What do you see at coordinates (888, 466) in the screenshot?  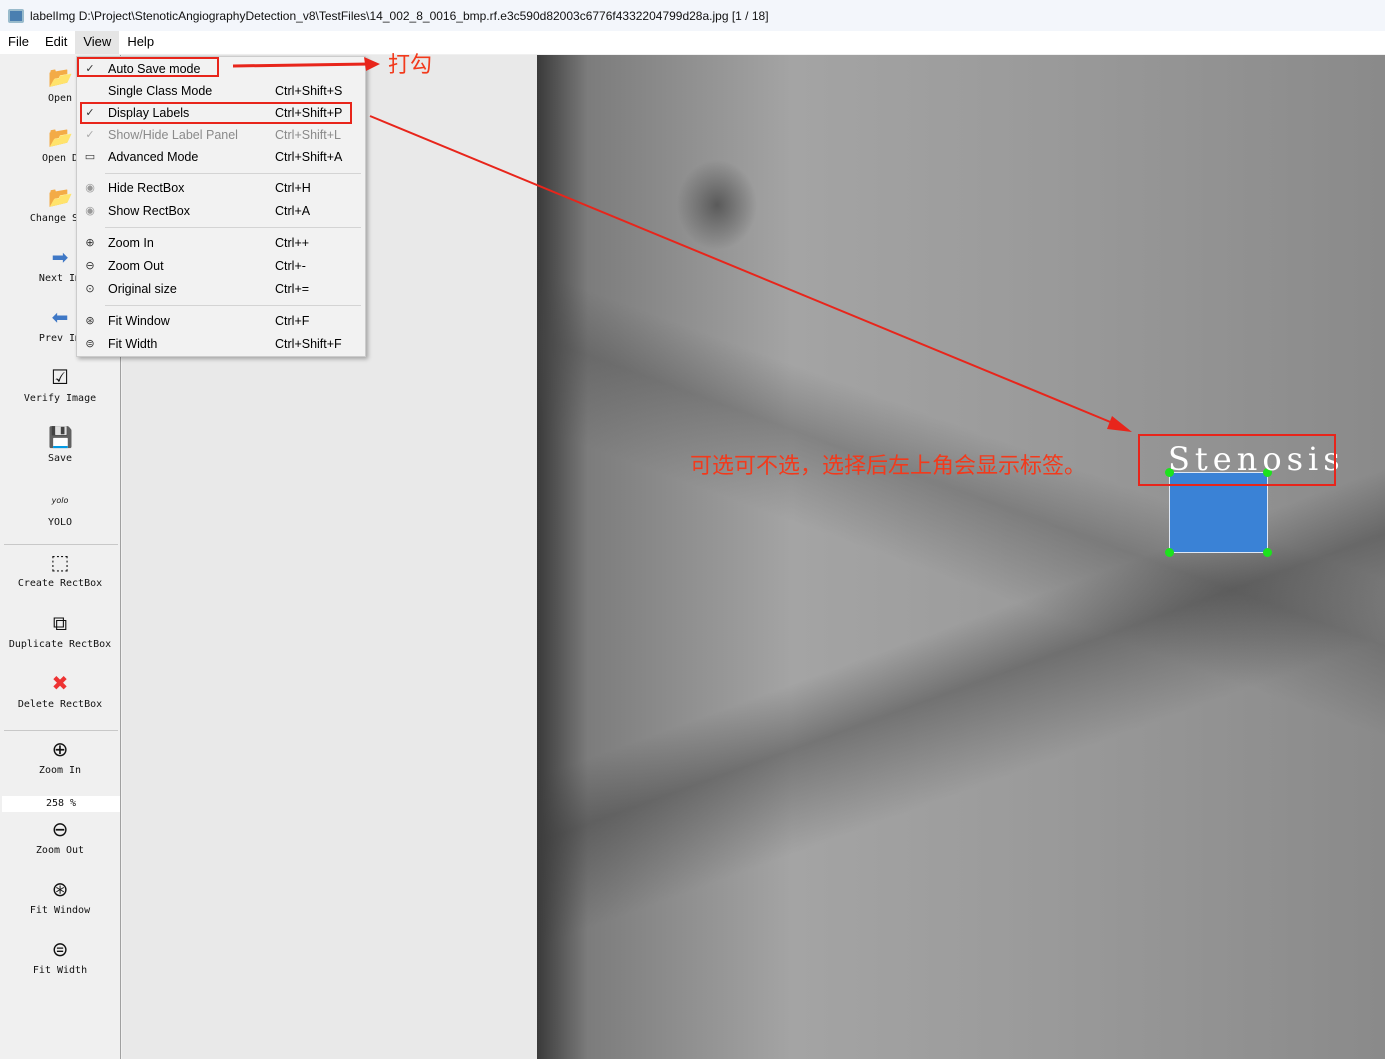 I see `annotation-display-note: 可选可不选，选择后左上角会显示标签。` at bounding box center [888, 466].